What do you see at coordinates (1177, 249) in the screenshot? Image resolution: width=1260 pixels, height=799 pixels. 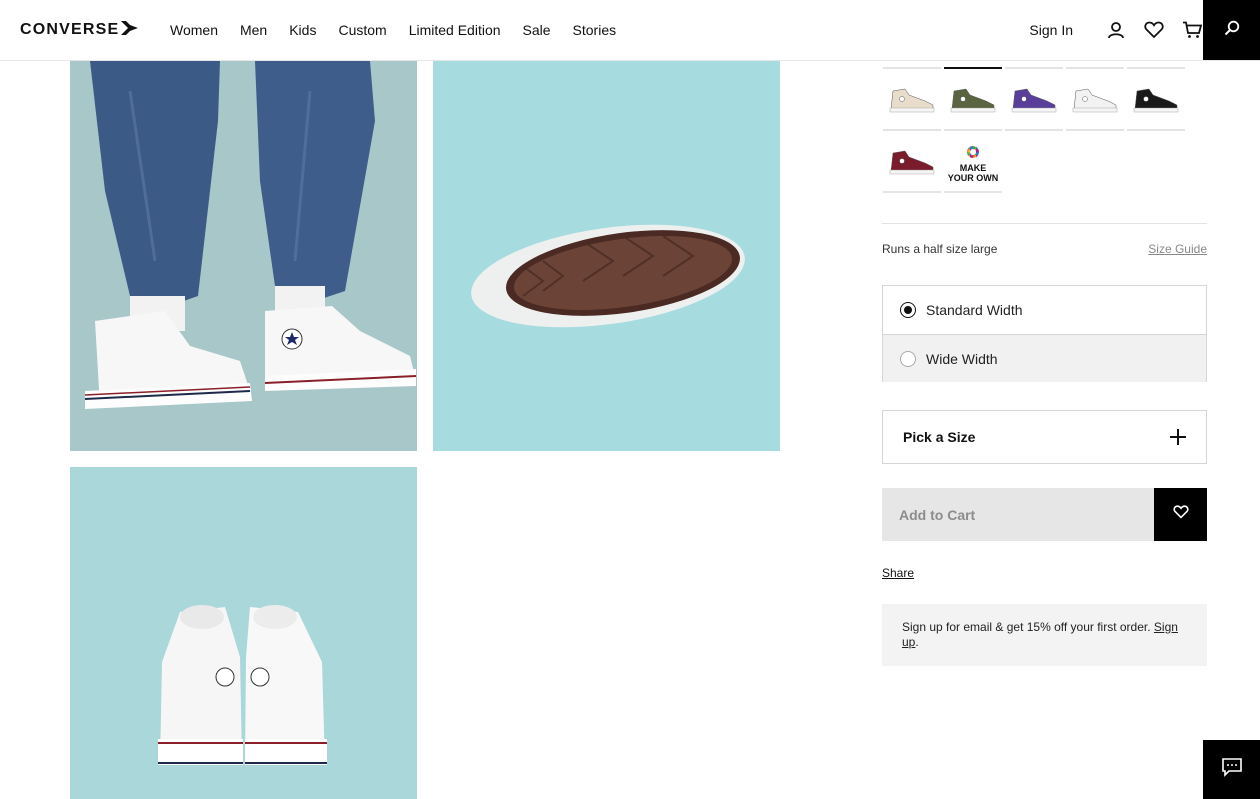 I see `size-guide-link: Size Guide` at bounding box center [1177, 249].